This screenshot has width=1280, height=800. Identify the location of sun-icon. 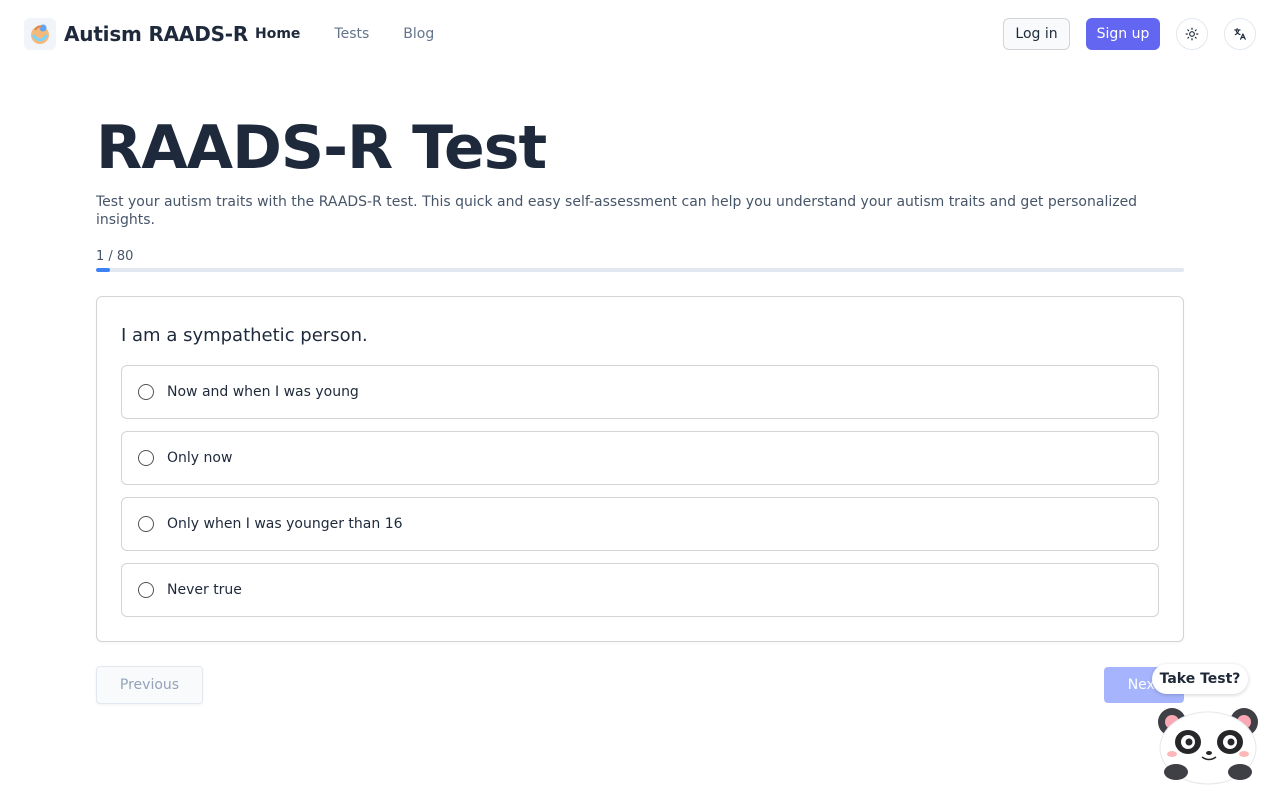
(1192, 34).